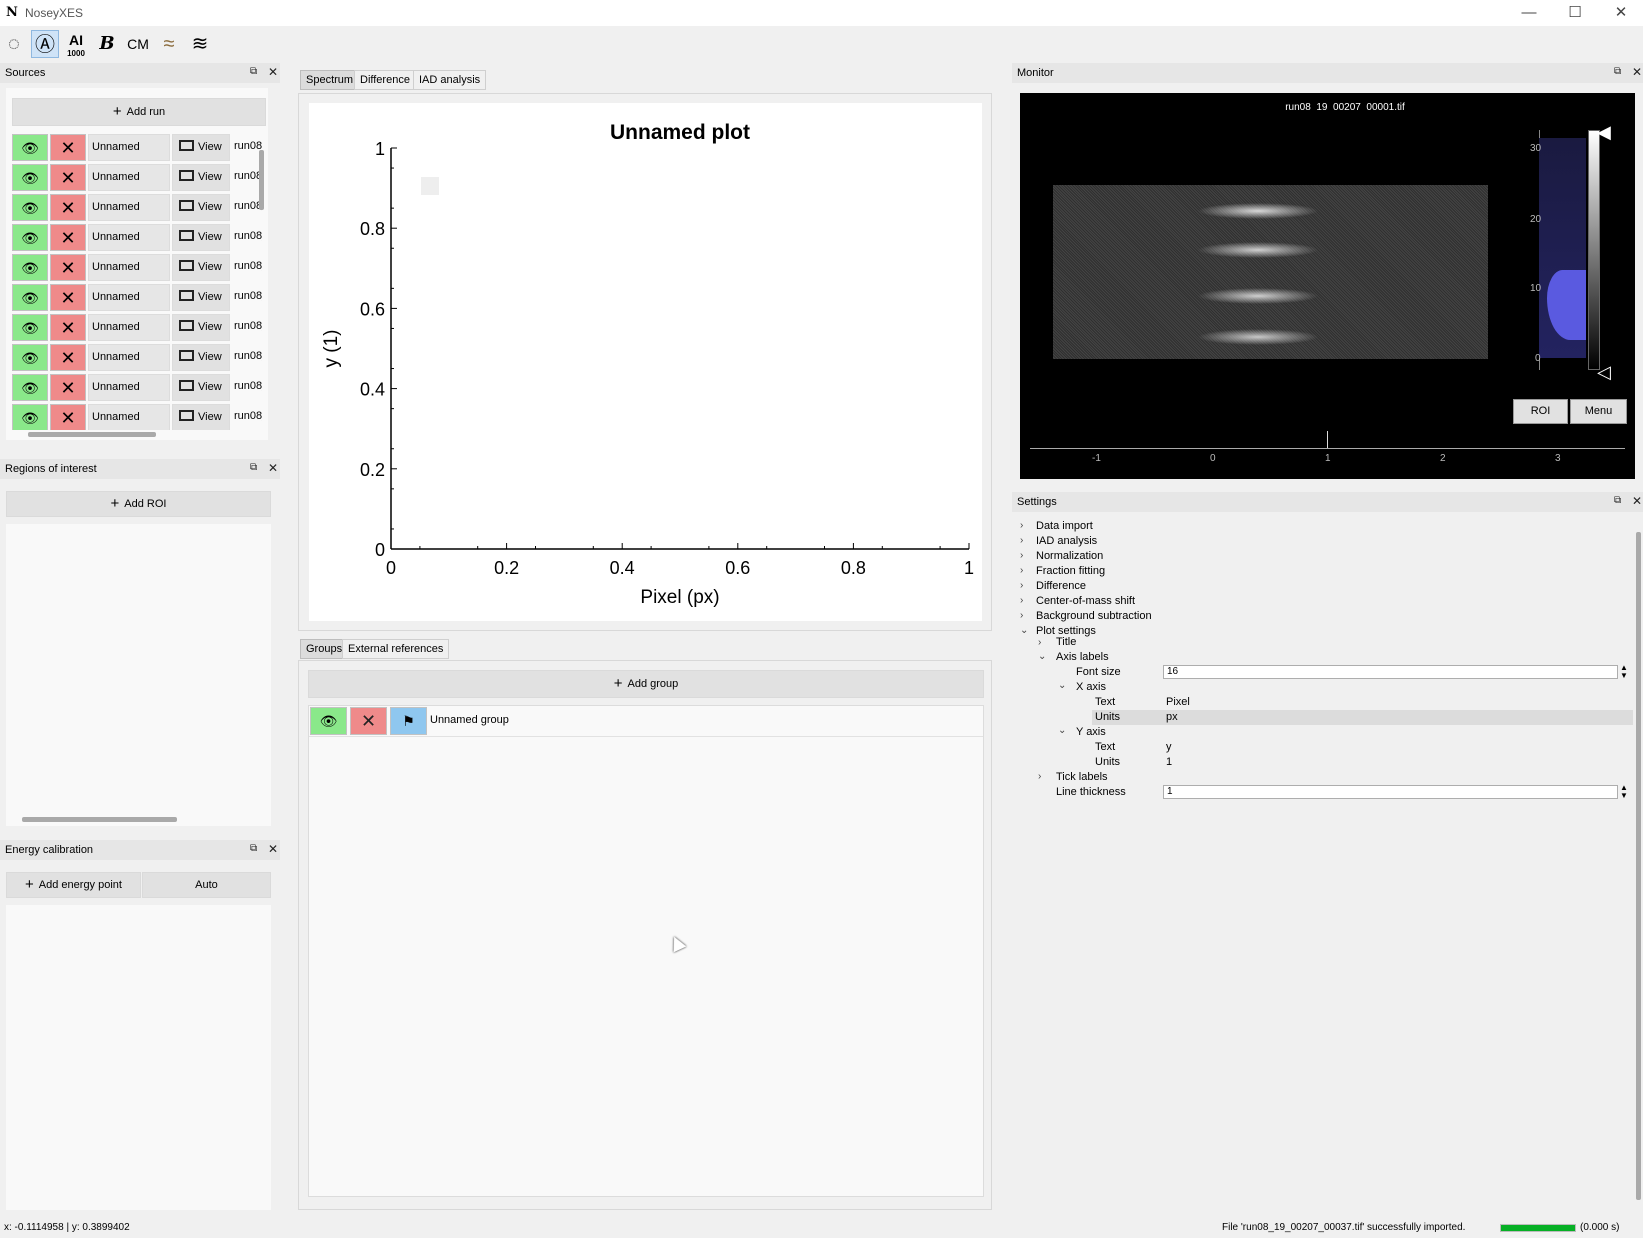 Image resolution: width=1643 pixels, height=1238 pixels. Describe the element at coordinates (1070, 571) in the screenshot. I see `tree-item: Fraction fitting` at that location.